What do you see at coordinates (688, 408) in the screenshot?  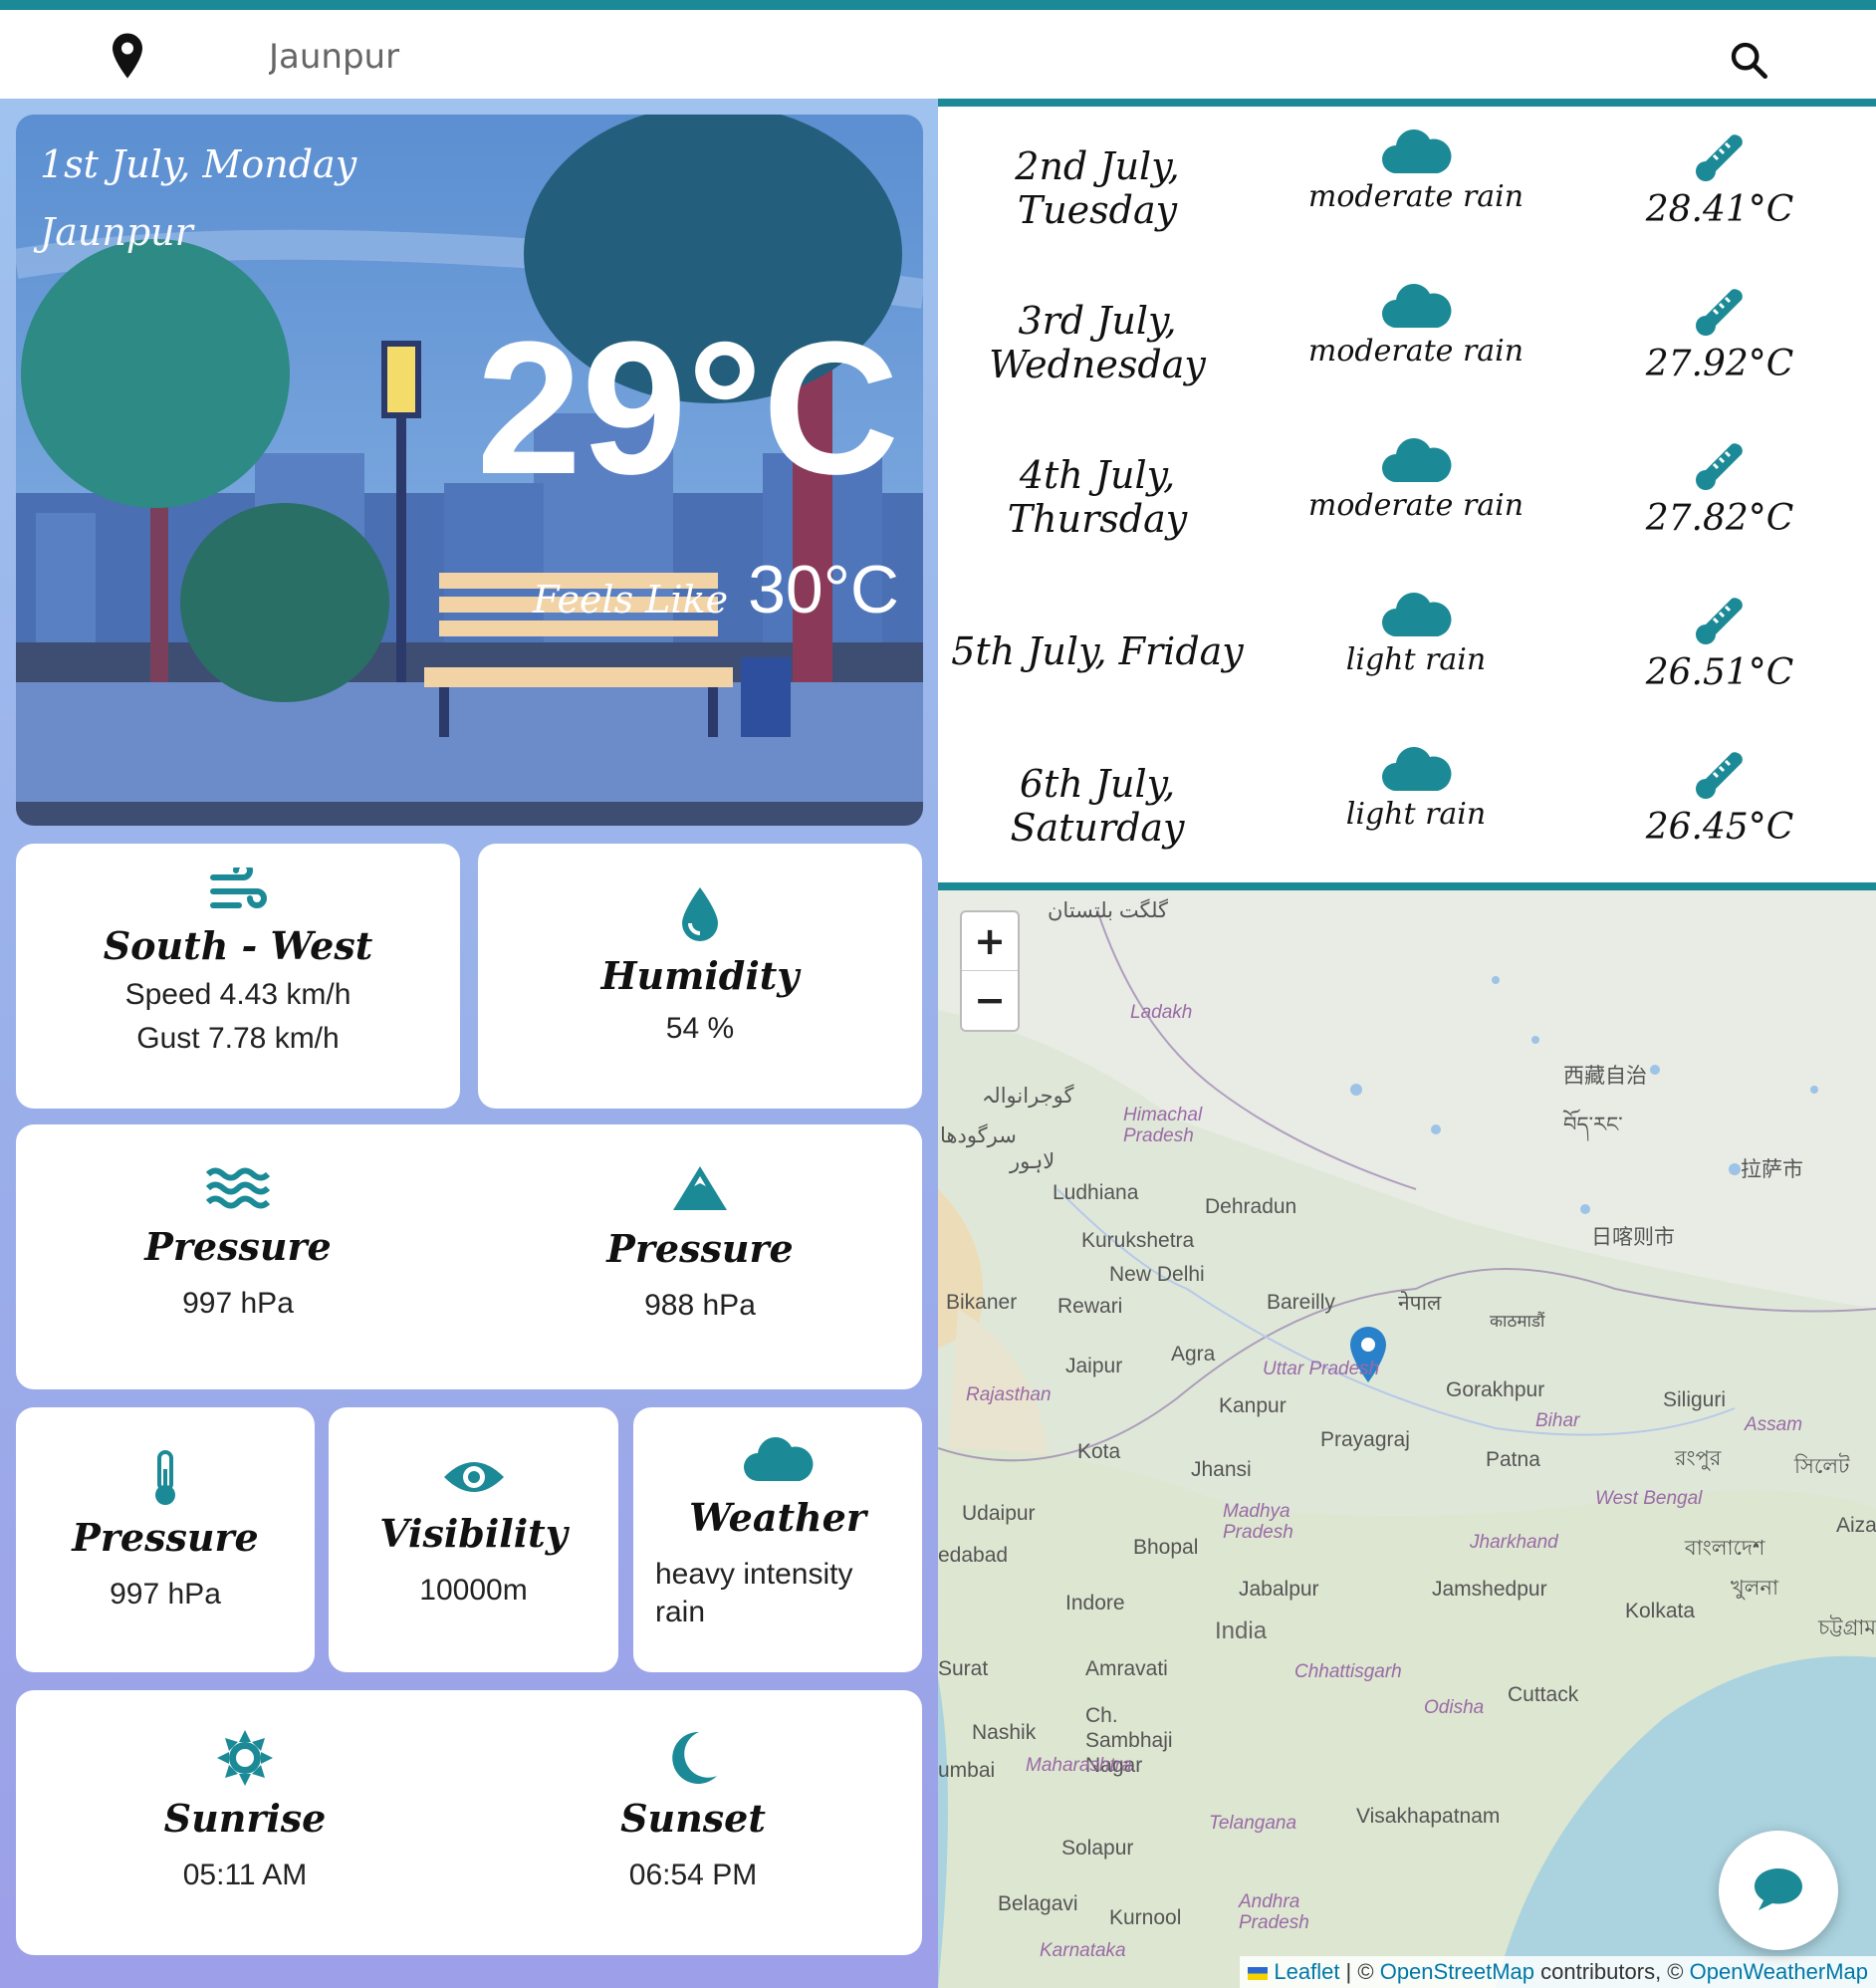 I see `current-temperature: 29°C` at bounding box center [688, 408].